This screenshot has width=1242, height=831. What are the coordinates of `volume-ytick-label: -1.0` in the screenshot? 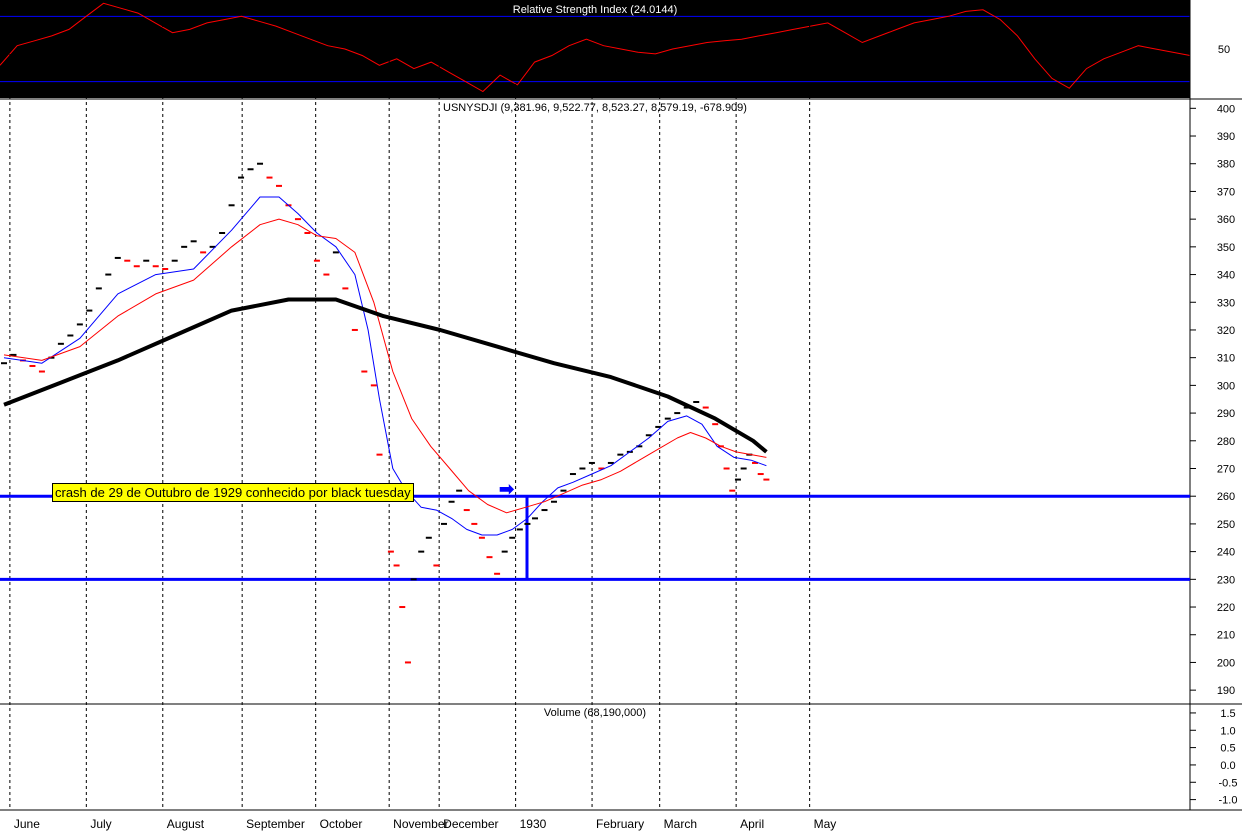 It's located at (1228, 801).